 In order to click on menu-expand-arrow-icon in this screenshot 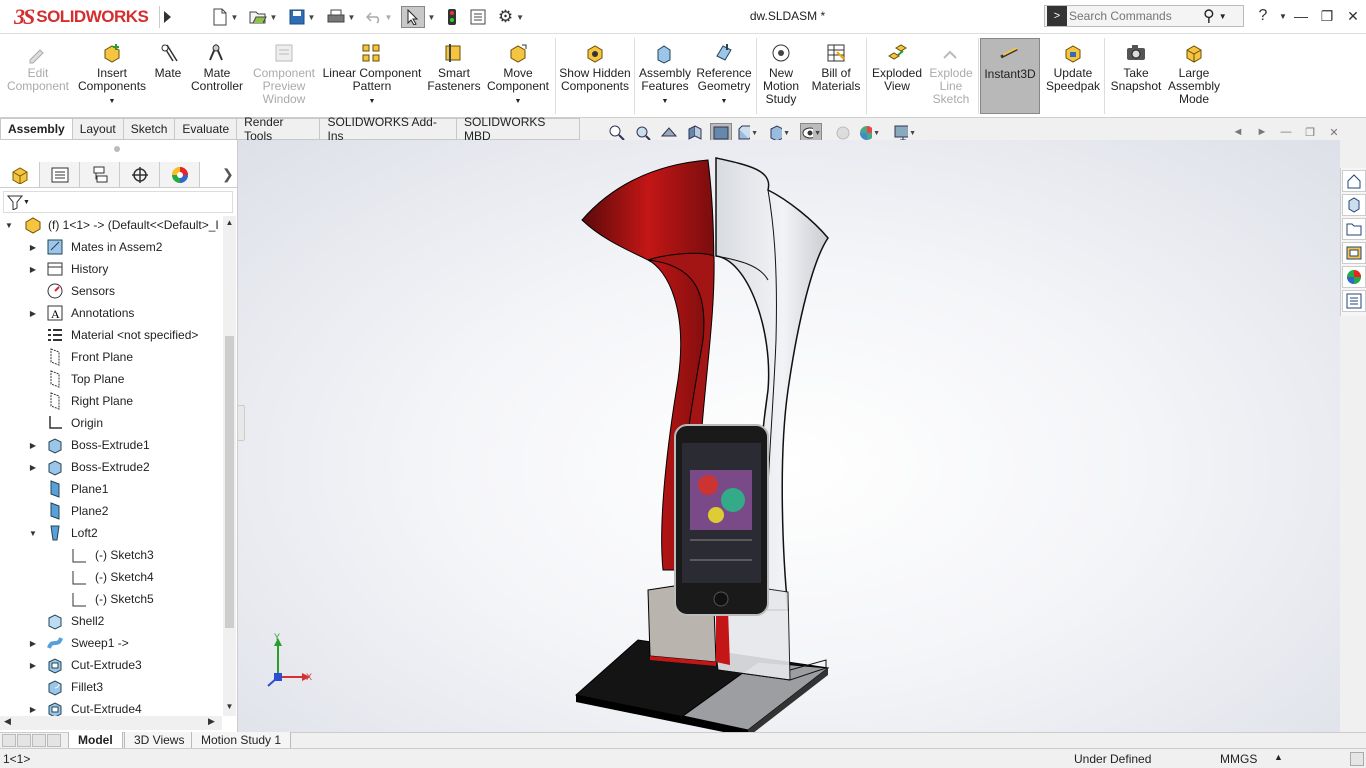, I will do `click(167, 17)`.